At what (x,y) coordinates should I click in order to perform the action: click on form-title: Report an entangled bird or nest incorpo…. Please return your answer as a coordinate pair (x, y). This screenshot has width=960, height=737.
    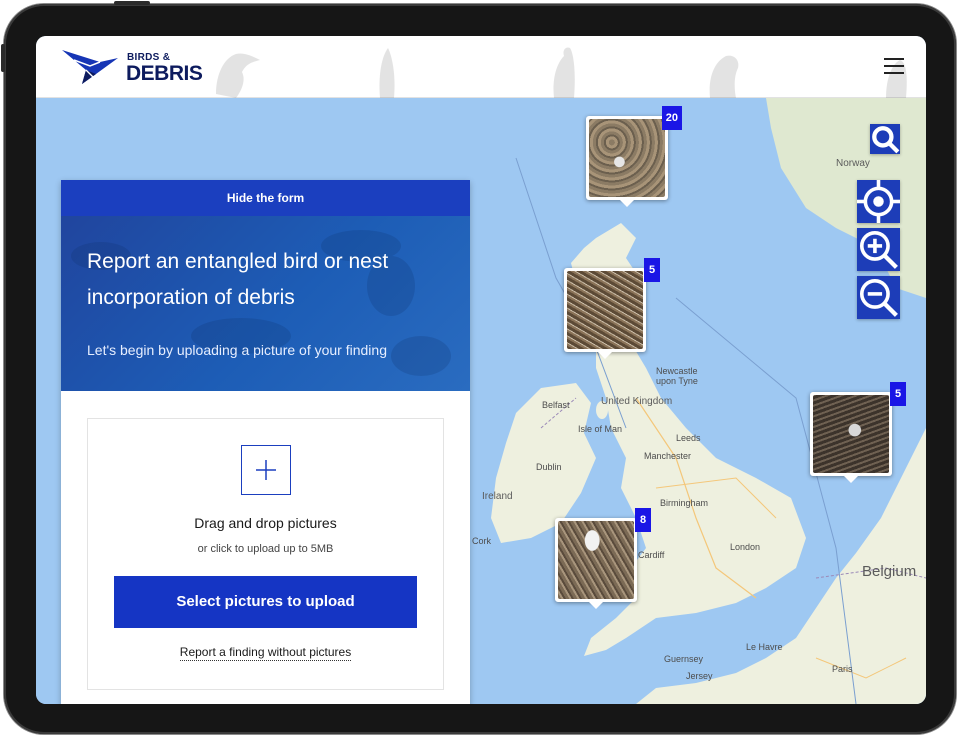
    Looking at the image, I should click on (238, 279).